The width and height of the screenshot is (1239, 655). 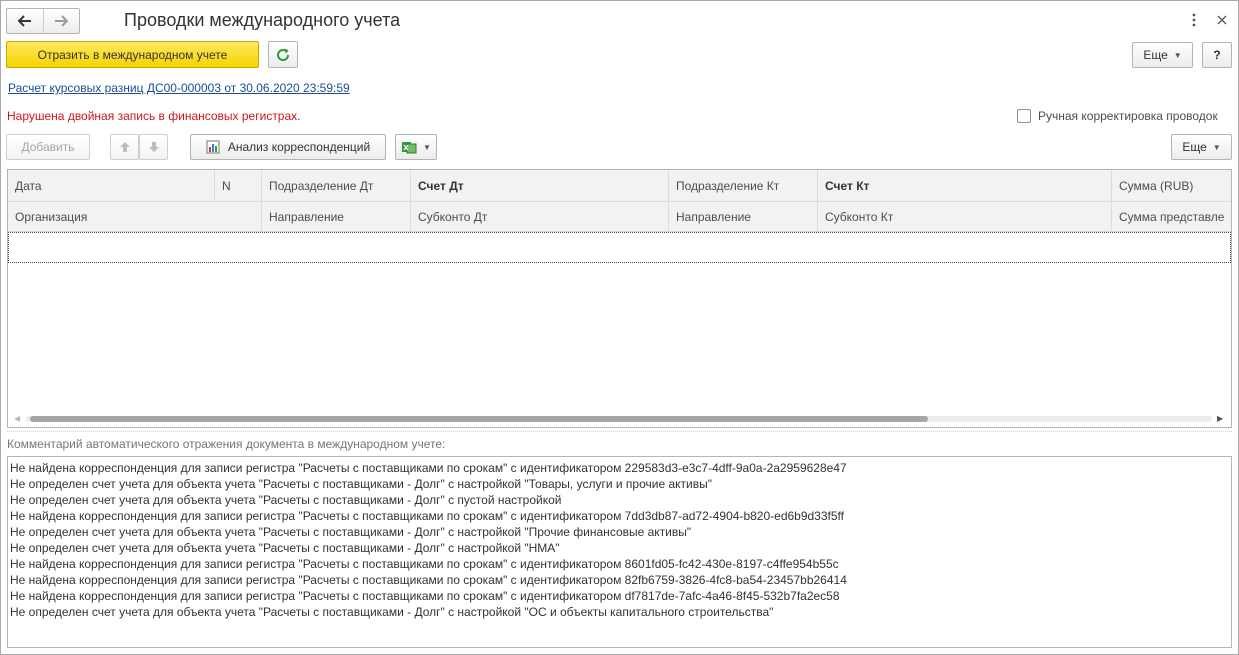 What do you see at coordinates (619, 431) in the screenshot?
I see `divider` at bounding box center [619, 431].